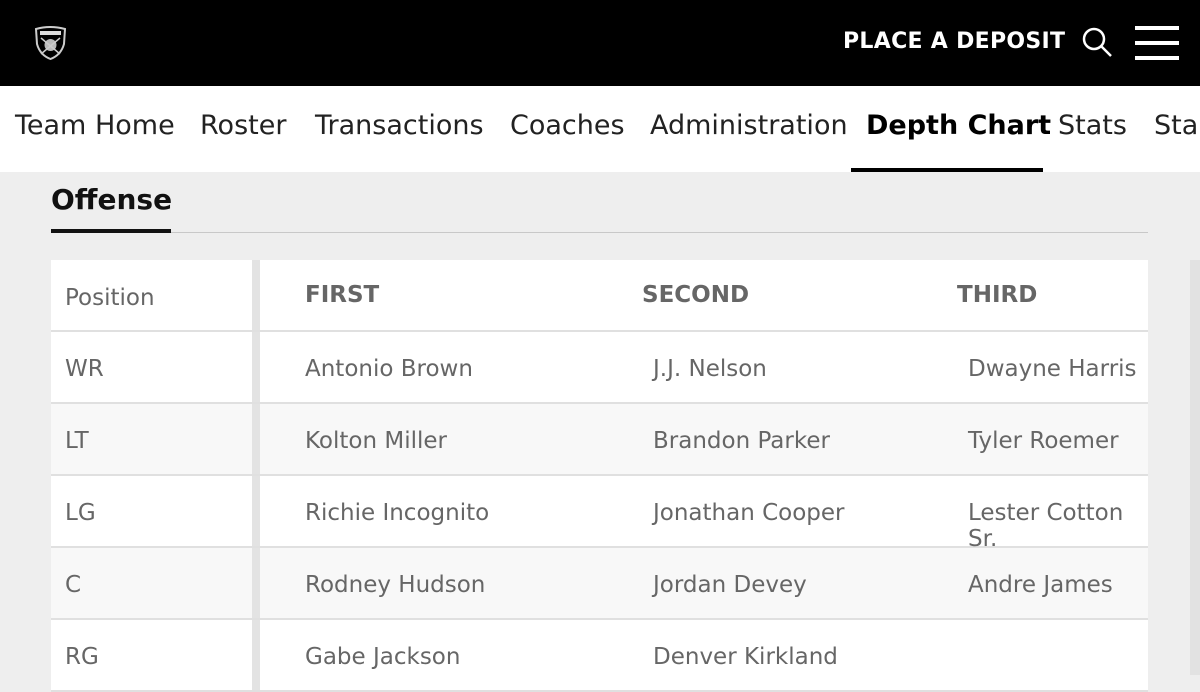 The width and height of the screenshot is (1200, 692). Describe the element at coordinates (399, 125) in the screenshot. I see `nav-transactions: Transactions` at that location.